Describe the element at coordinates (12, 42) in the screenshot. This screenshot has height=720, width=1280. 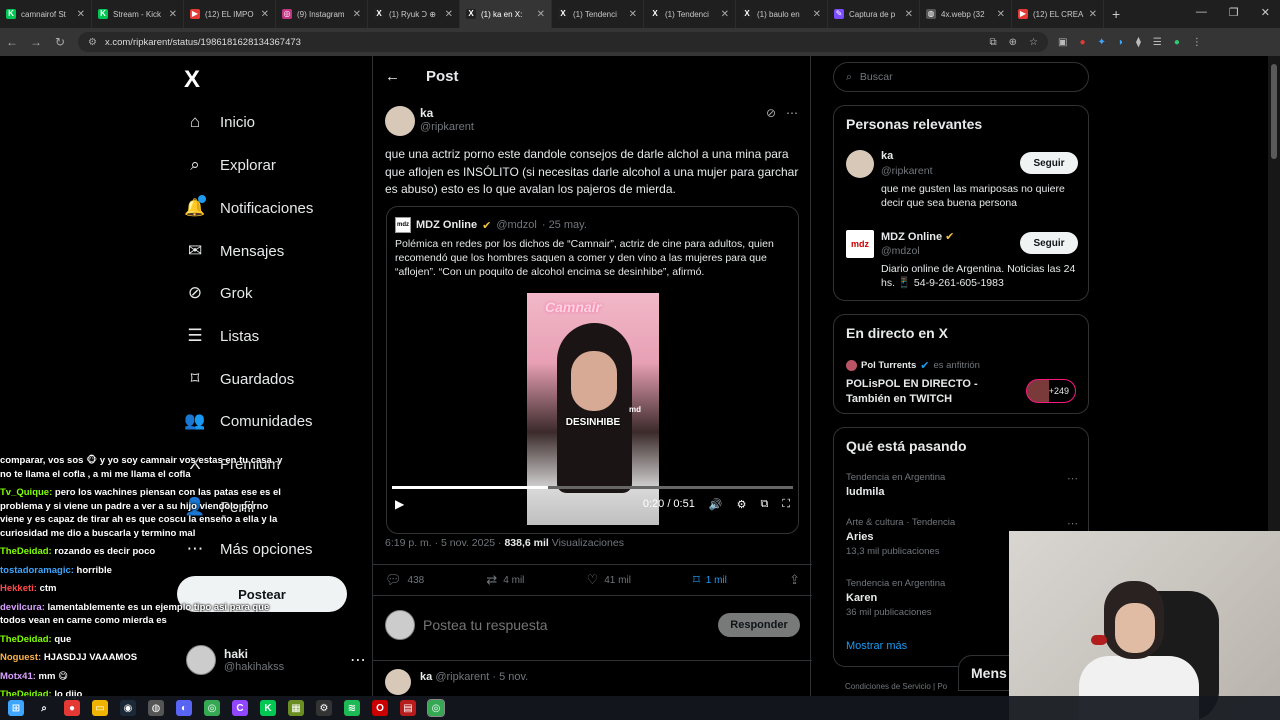
I see `back-icon: ←` at that location.